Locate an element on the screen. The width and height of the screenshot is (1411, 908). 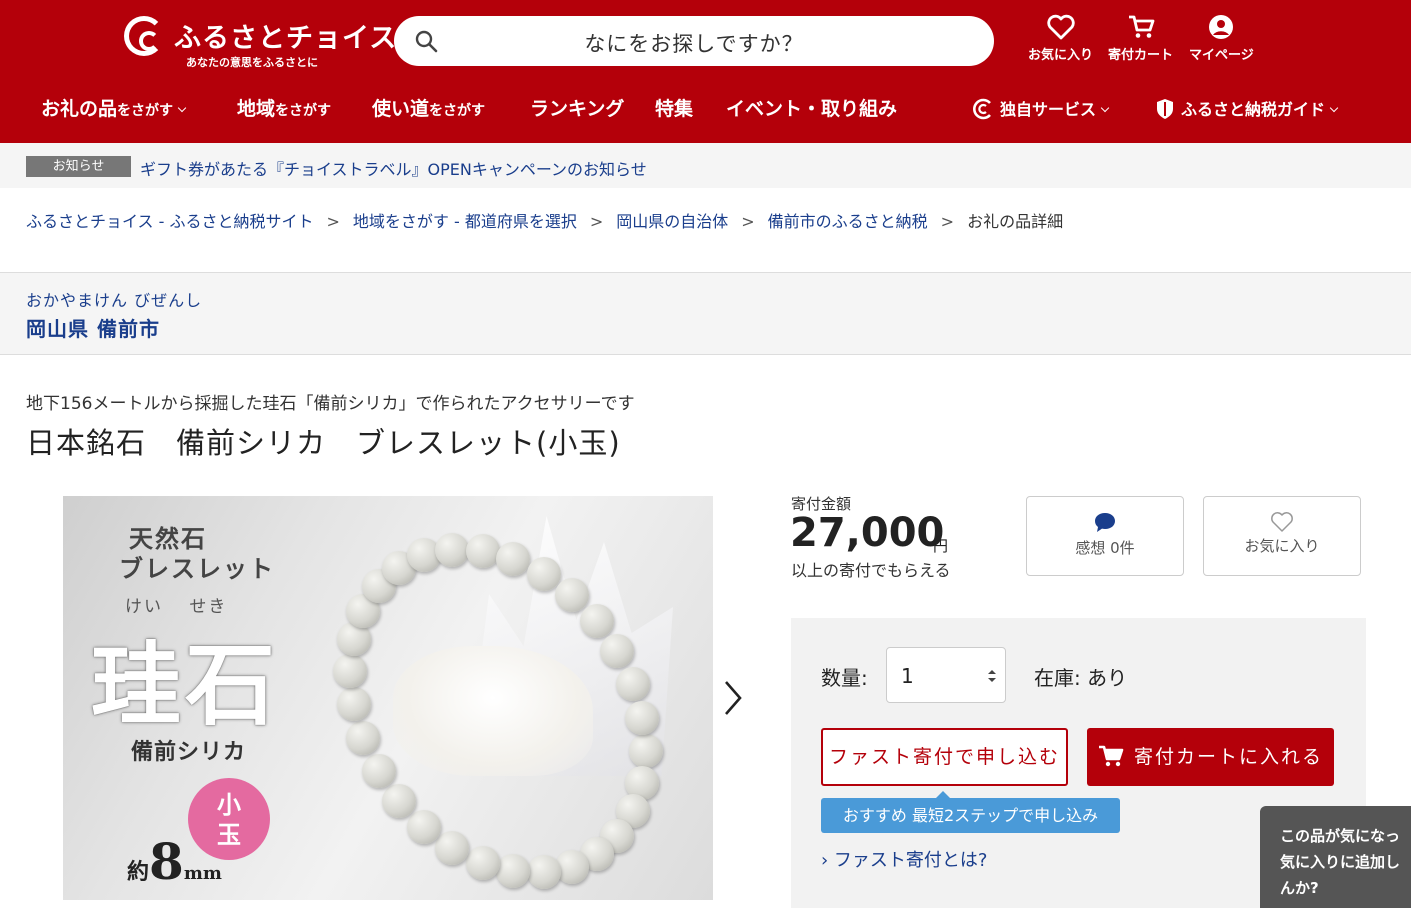
quantity-select: 1 is located at coordinates (946, 675).